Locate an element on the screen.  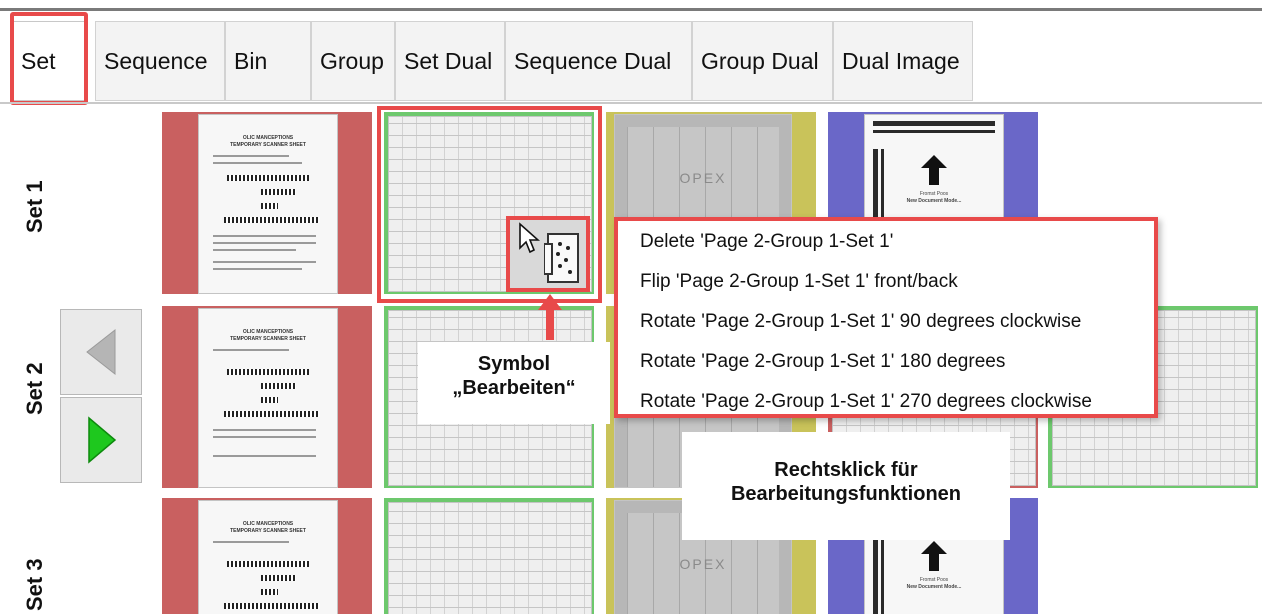
tab-label: Sequence is located at coordinates (156, 60).